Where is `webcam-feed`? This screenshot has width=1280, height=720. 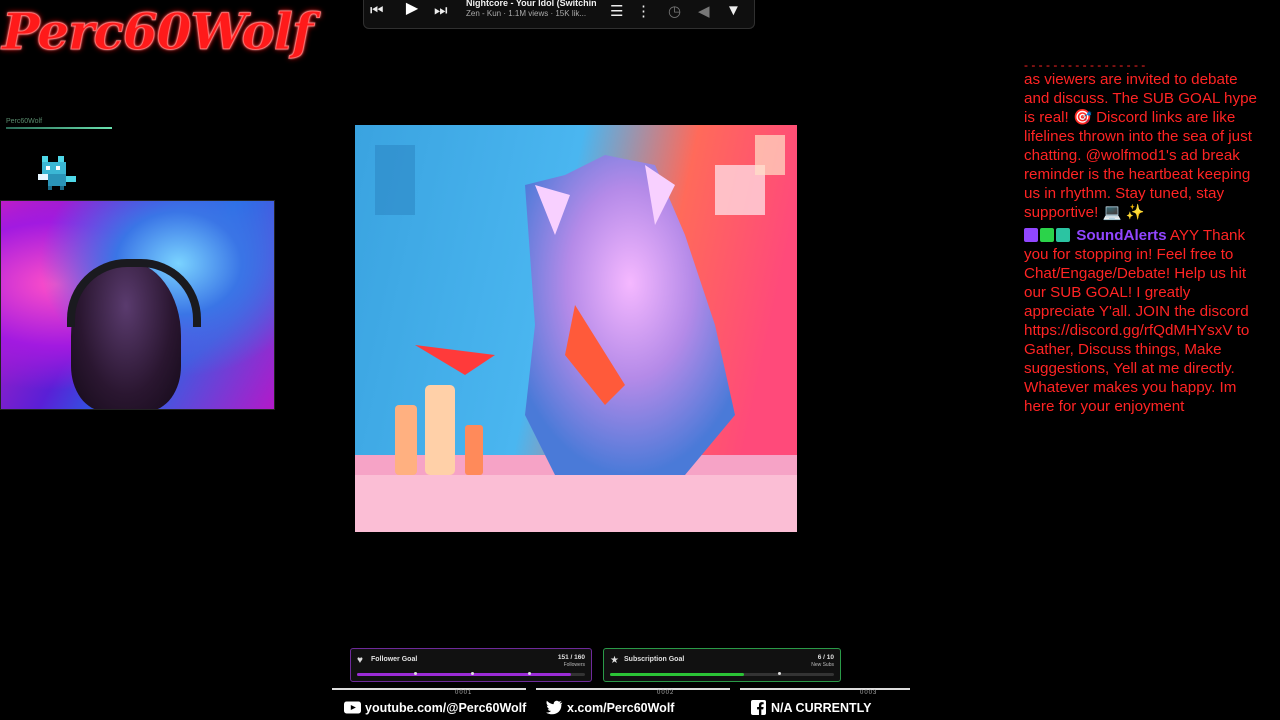 webcam-feed is located at coordinates (137, 305).